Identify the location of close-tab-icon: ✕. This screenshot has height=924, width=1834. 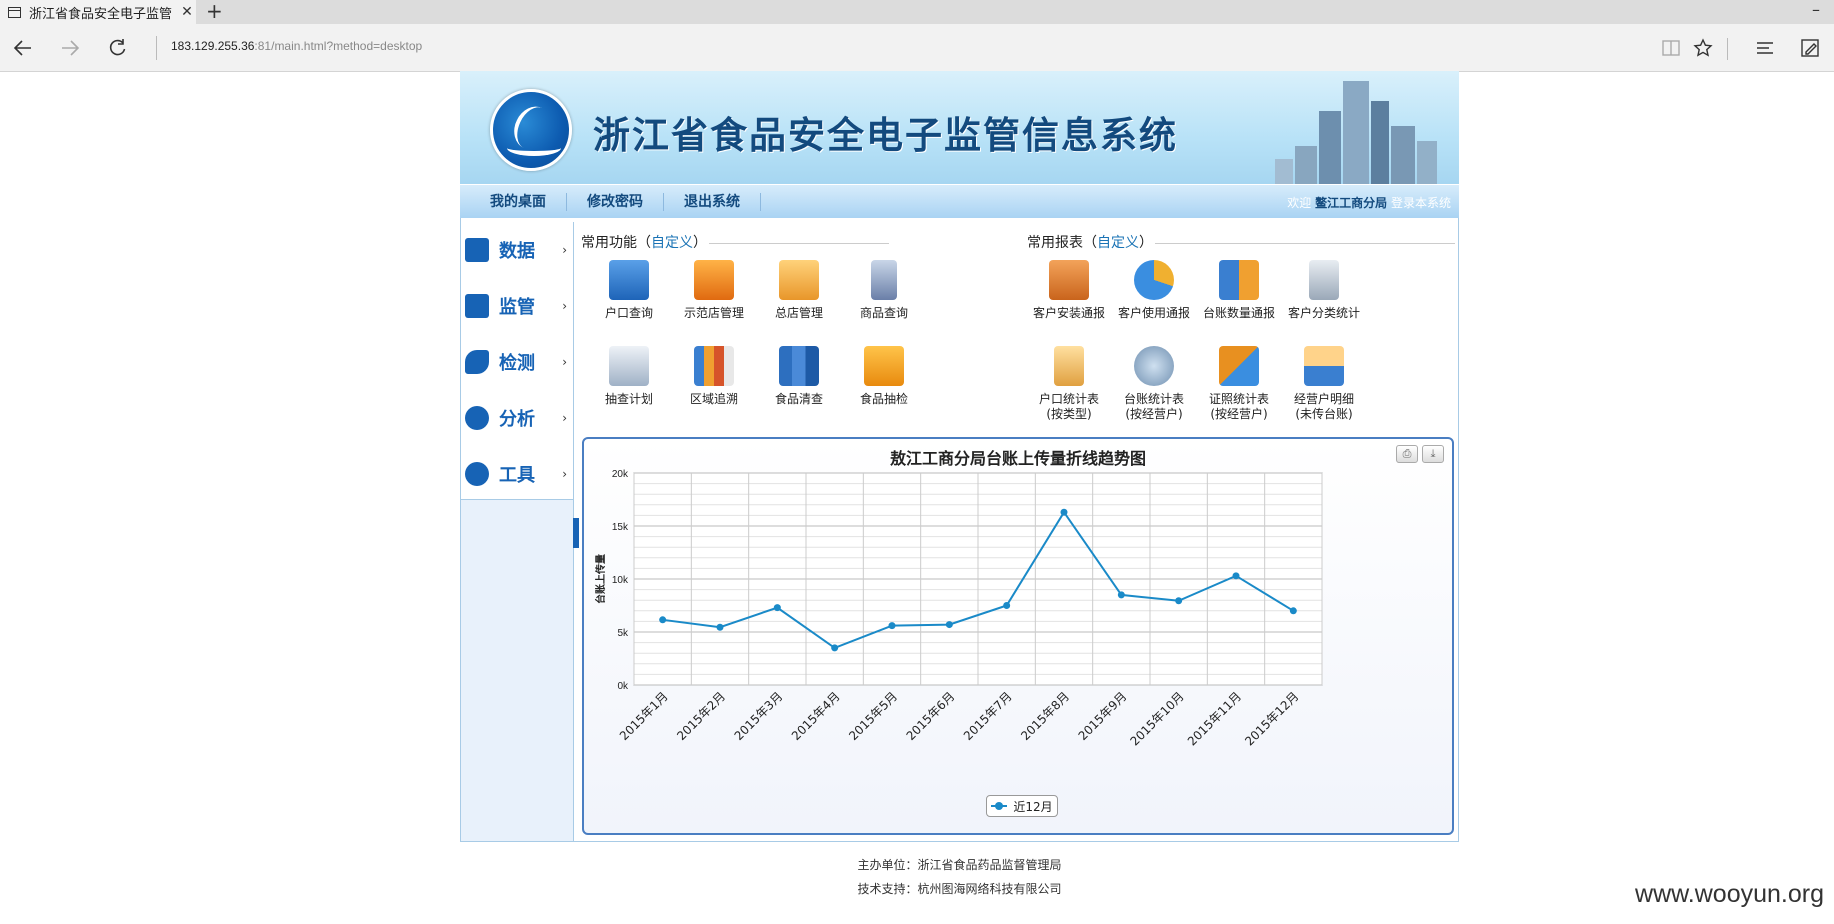
(187, 12).